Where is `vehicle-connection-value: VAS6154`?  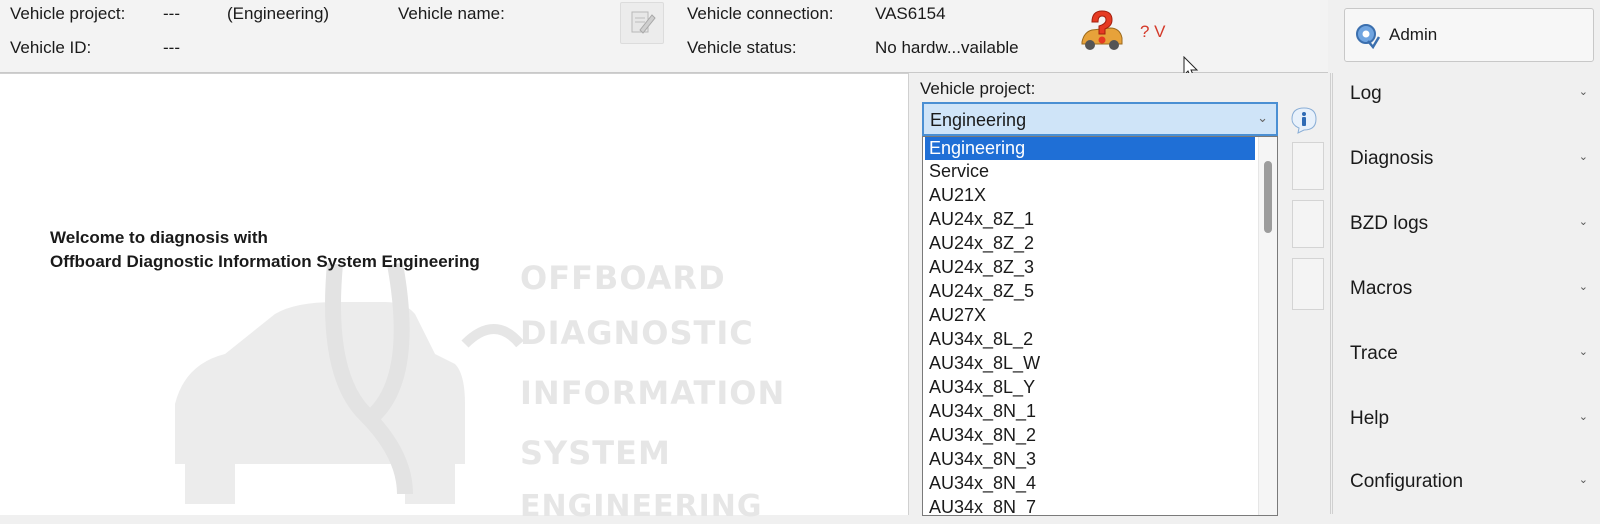 vehicle-connection-value: VAS6154 is located at coordinates (910, 13).